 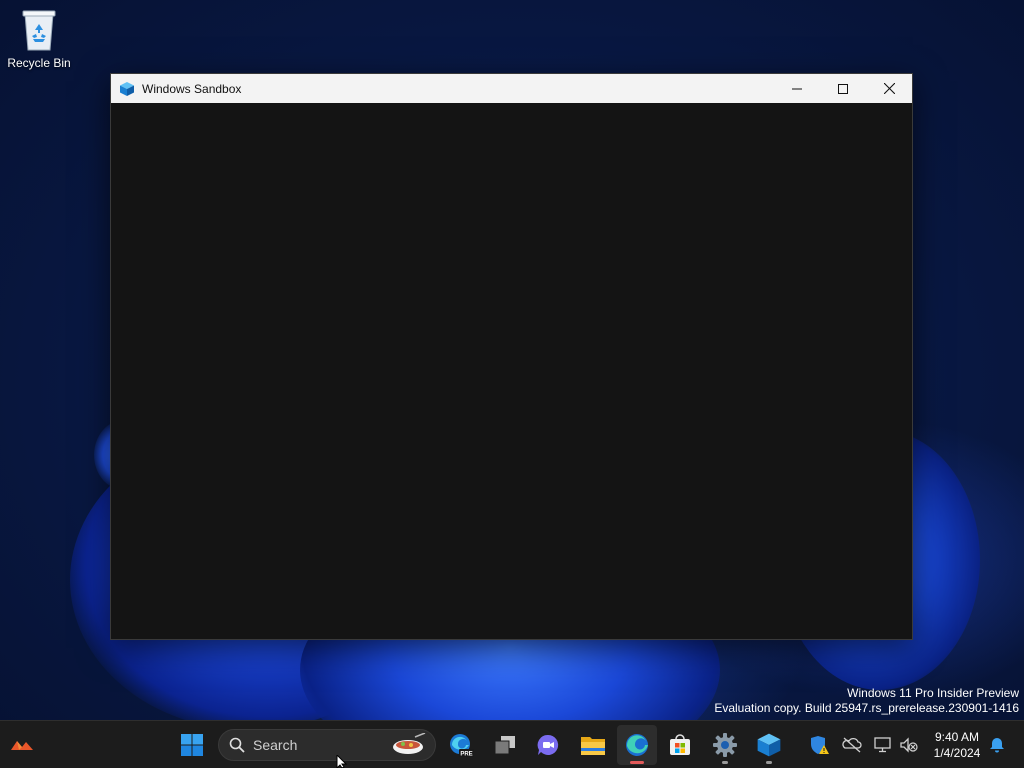 I want to click on edge-pre-icon: PRE, so click(x=462, y=745).